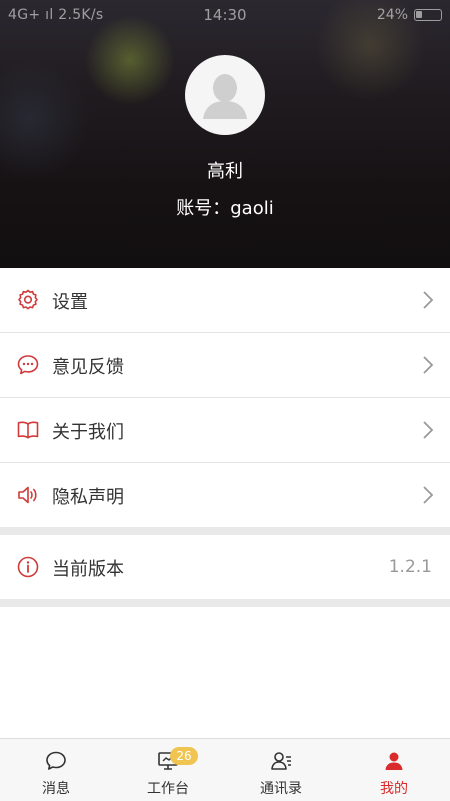 The width and height of the screenshot is (450, 801). I want to click on tab-workbench: 工作台, so click(168, 770).